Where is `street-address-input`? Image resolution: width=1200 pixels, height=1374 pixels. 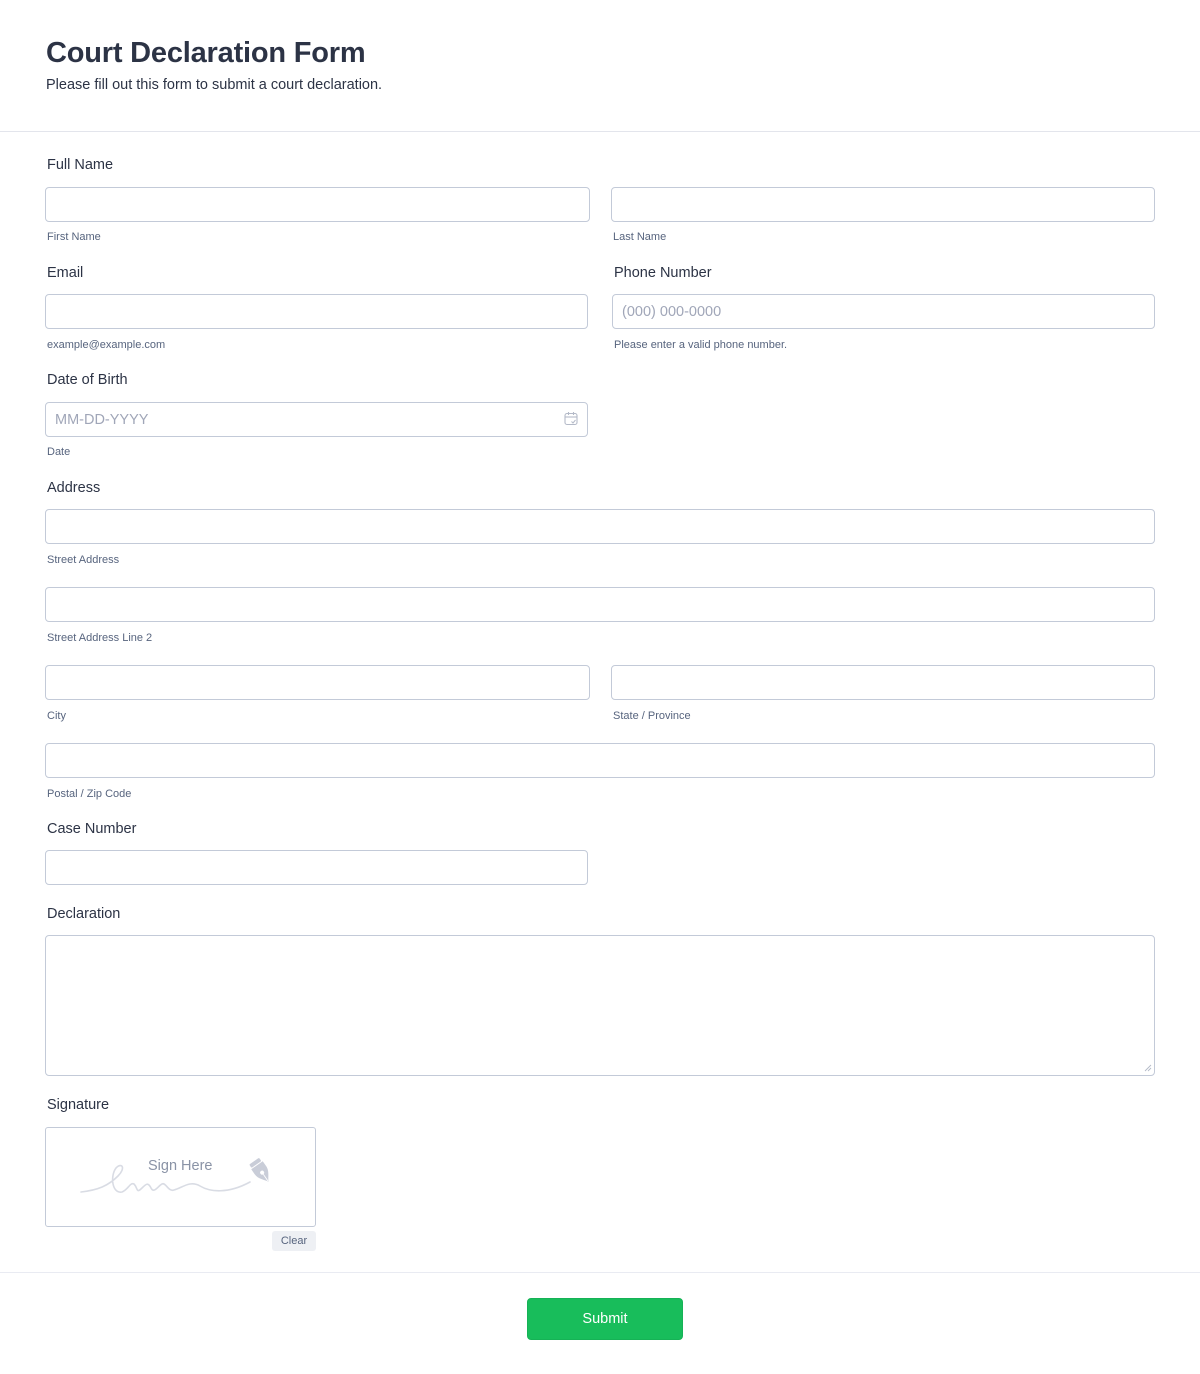 street-address-input is located at coordinates (600, 526).